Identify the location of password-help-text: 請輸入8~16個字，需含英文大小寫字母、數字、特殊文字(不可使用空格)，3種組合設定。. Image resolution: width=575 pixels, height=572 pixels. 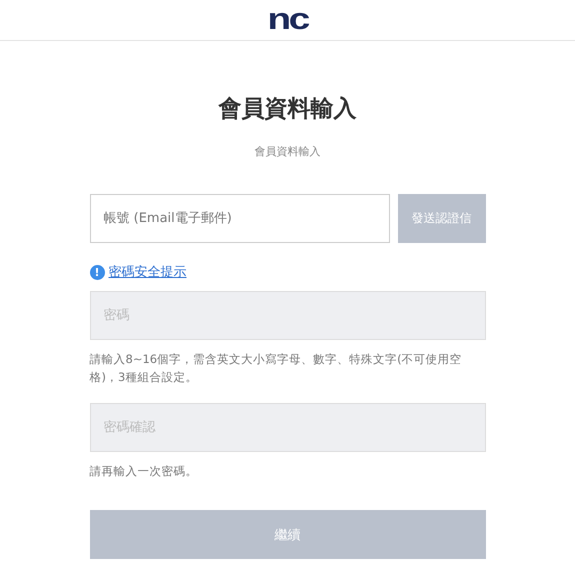
(276, 368).